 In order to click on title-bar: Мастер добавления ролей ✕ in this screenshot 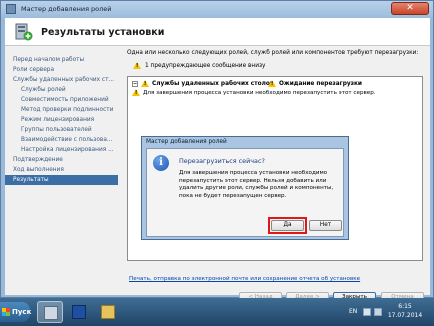, I will do `click(217, 9)`.